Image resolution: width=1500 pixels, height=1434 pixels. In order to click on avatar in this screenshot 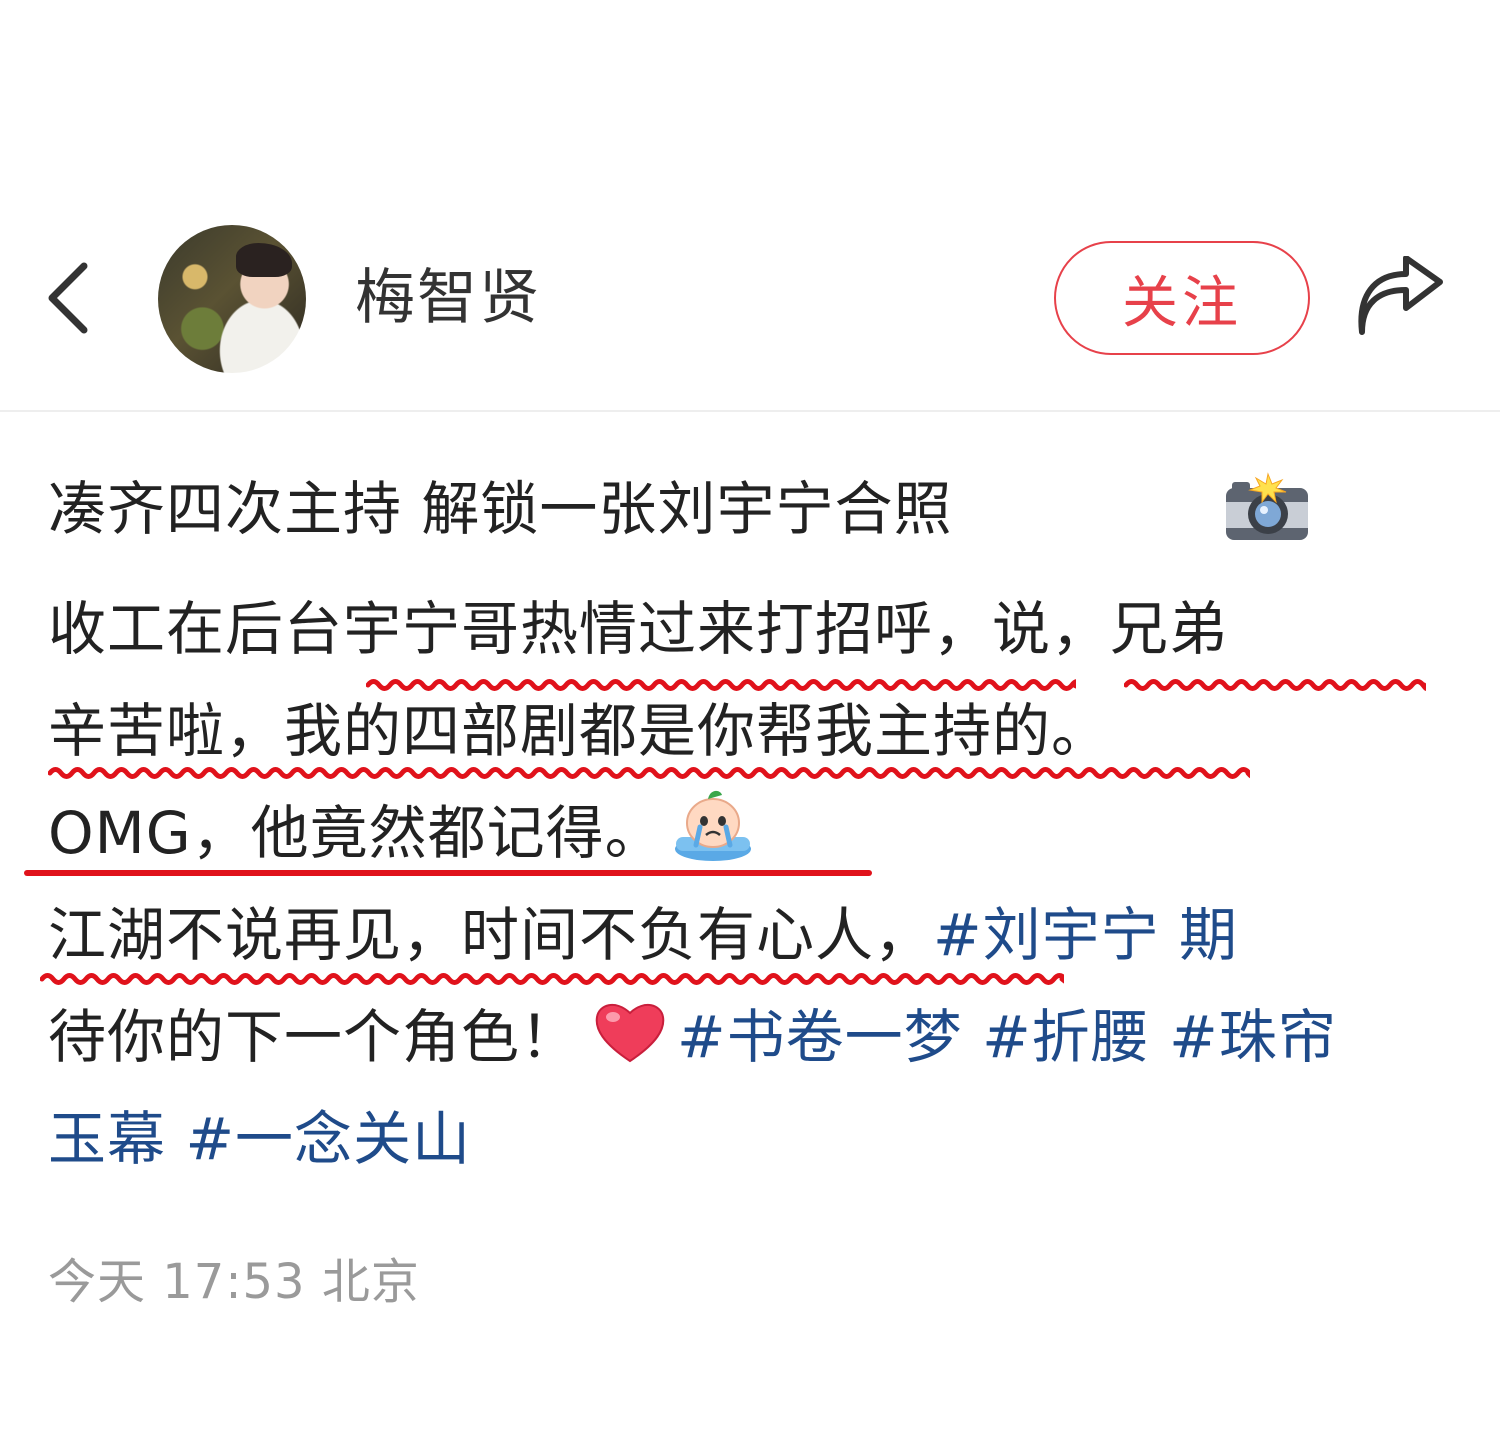, I will do `click(232, 299)`.